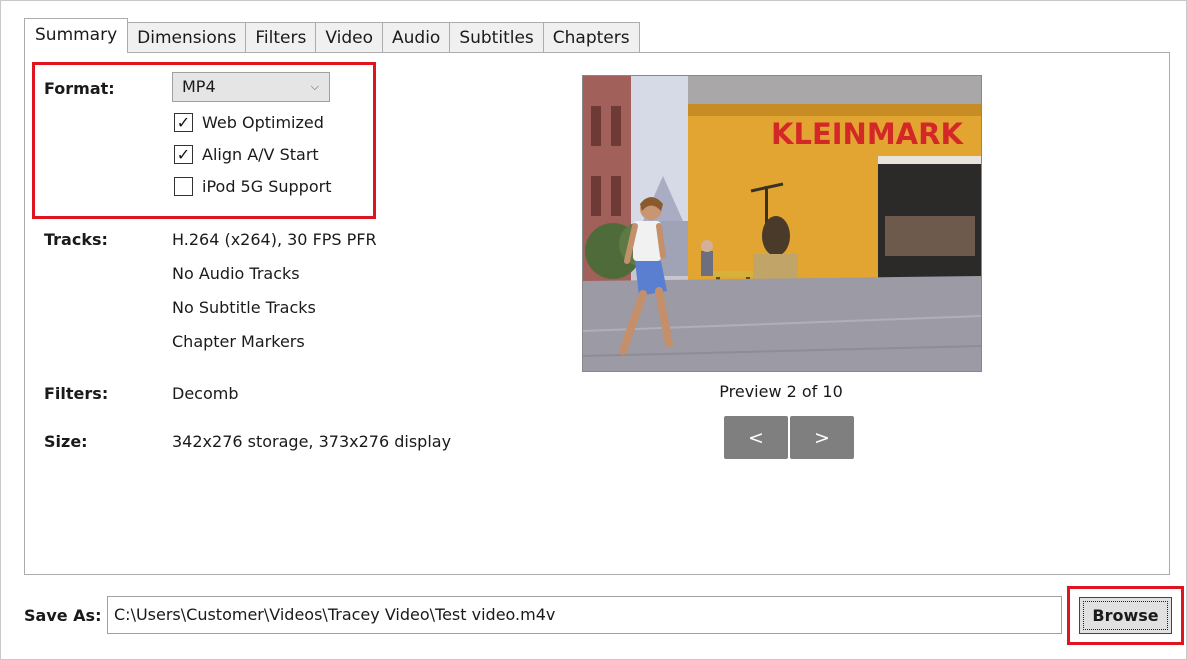 This screenshot has height=660, width=1187. I want to click on web-optimized-checkbox: ✓, so click(183, 122).